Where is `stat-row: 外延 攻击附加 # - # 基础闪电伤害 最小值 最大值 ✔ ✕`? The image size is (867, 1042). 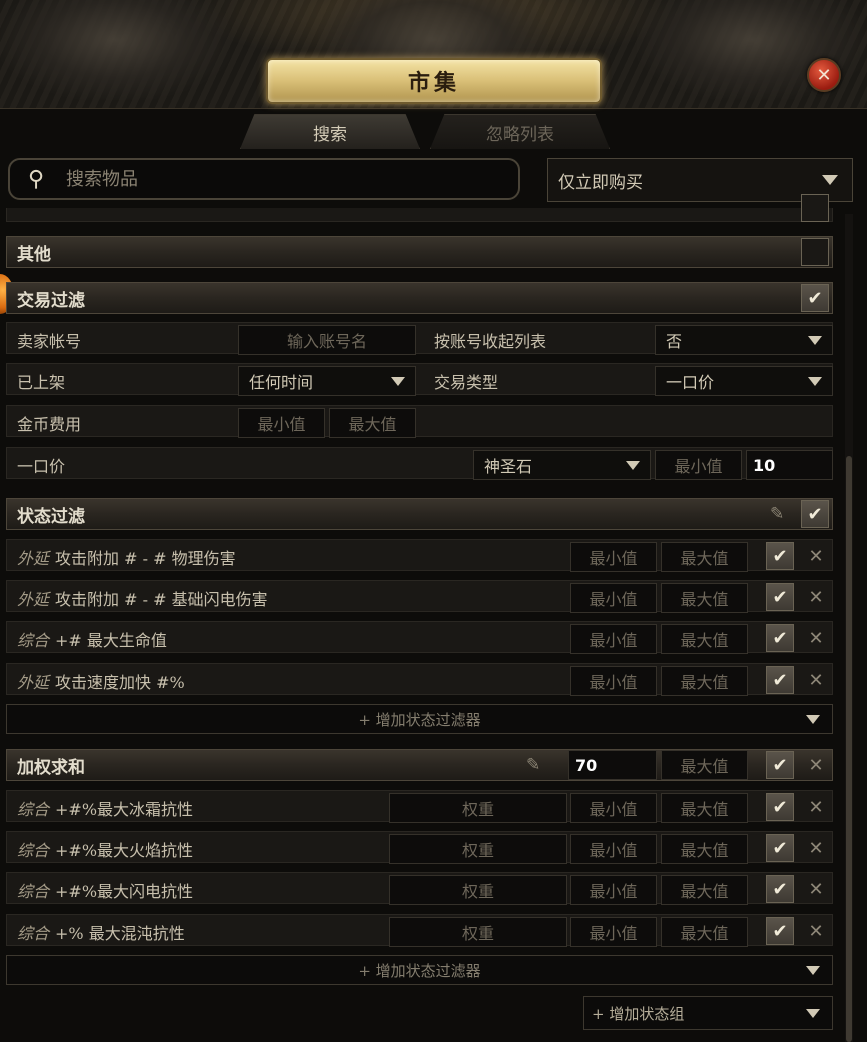
stat-row: 外延 攻击附加 # - # 基础闪电伤害 最小值 最大值 ✔ ✕ is located at coordinates (419, 596).